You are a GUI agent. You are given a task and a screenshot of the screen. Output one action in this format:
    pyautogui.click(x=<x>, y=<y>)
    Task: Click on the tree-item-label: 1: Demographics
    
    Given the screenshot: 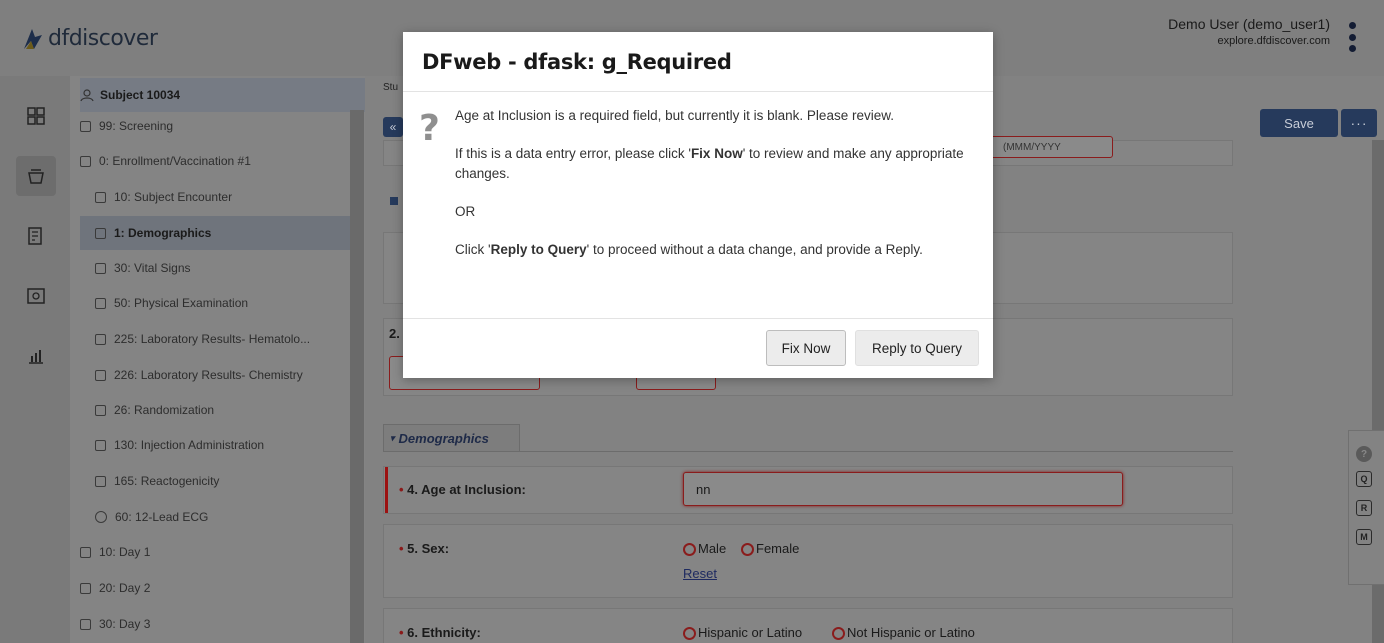 What is the action you would take?
    pyautogui.click(x=163, y=233)
    